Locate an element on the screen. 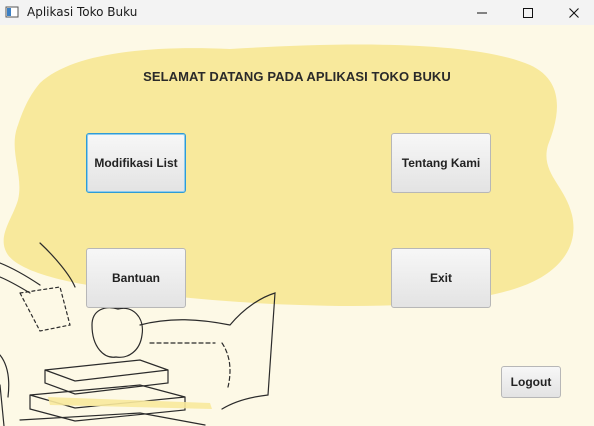 This screenshot has width=594, height=426. close-button is located at coordinates (572, 12).